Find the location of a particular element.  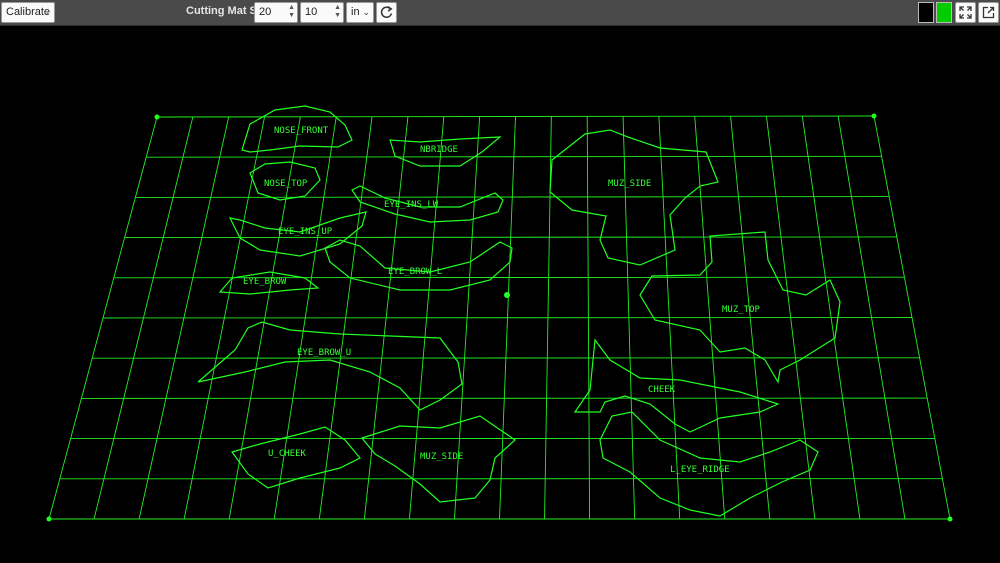

piece-label: U_CHEEK is located at coordinates (287, 454).